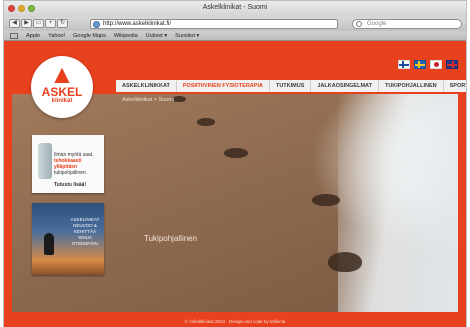 Image resolution: width=470 pixels, height=327 pixels. Describe the element at coordinates (126, 36) in the screenshot. I see `bookmark-wikipedia: Wikipedia` at that location.